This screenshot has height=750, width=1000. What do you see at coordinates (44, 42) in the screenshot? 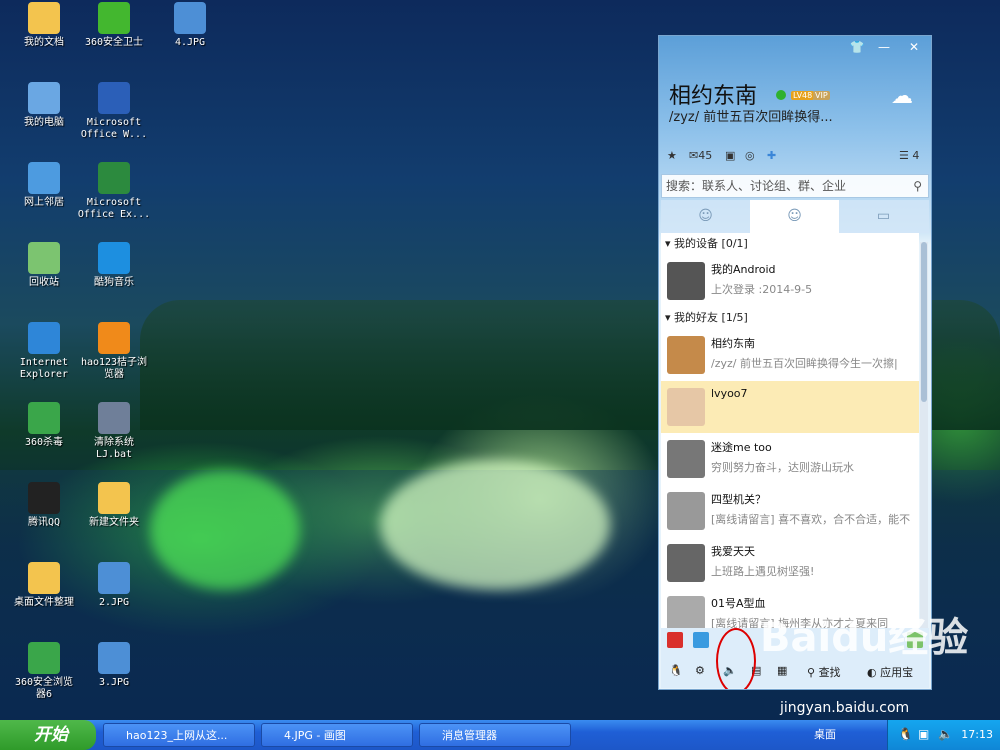
I see `desktop-icon-label: 我的文档` at bounding box center [44, 42].